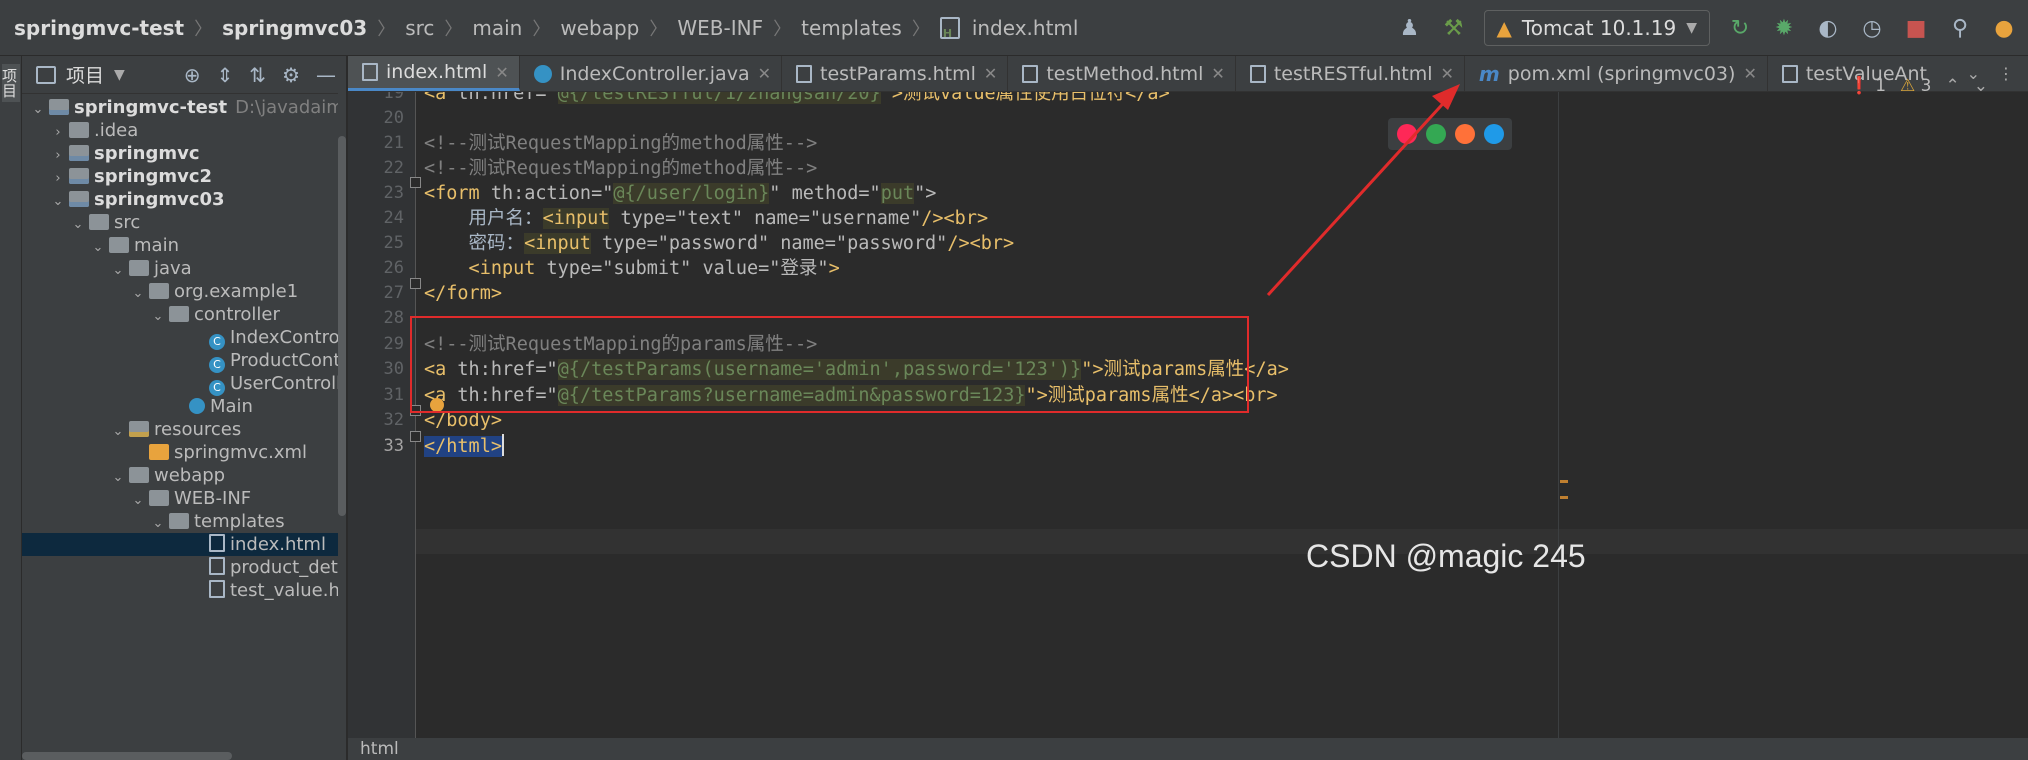 This screenshot has height=760, width=2028. What do you see at coordinates (1363, 190) in the screenshot?
I see `annotation-arrow` at bounding box center [1363, 190].